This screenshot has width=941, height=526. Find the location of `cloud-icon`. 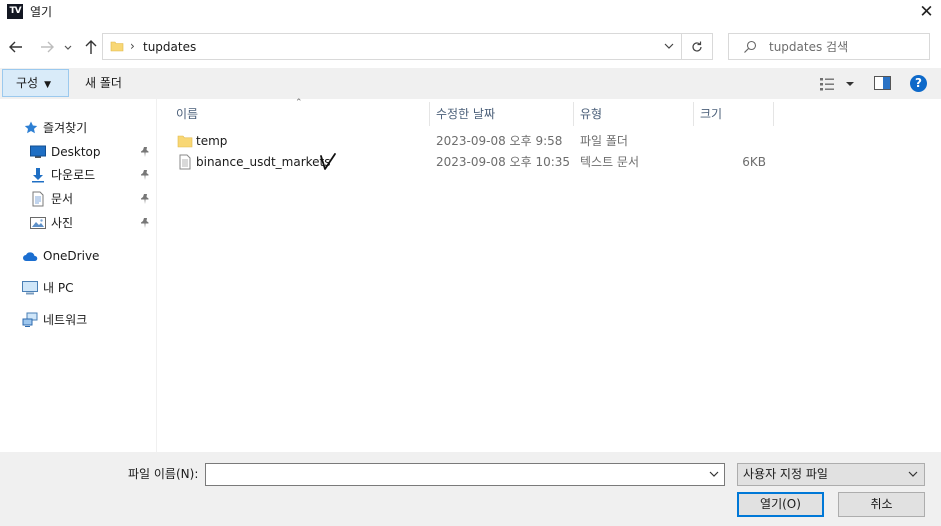

cloud-icon is located at coordinates (30, 256).